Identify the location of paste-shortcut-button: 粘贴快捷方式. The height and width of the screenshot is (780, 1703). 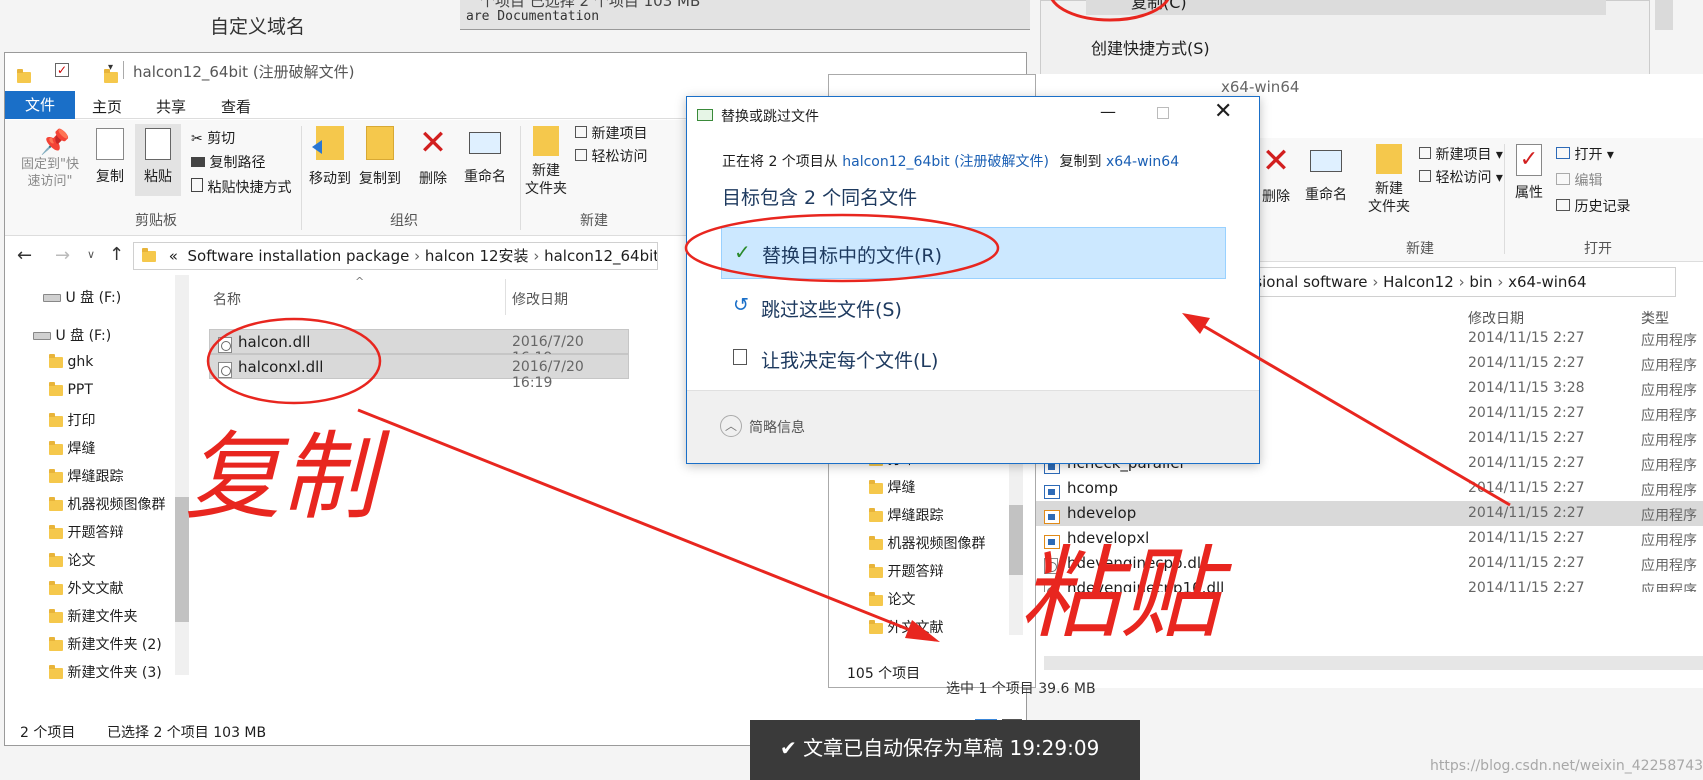
(241, 187).